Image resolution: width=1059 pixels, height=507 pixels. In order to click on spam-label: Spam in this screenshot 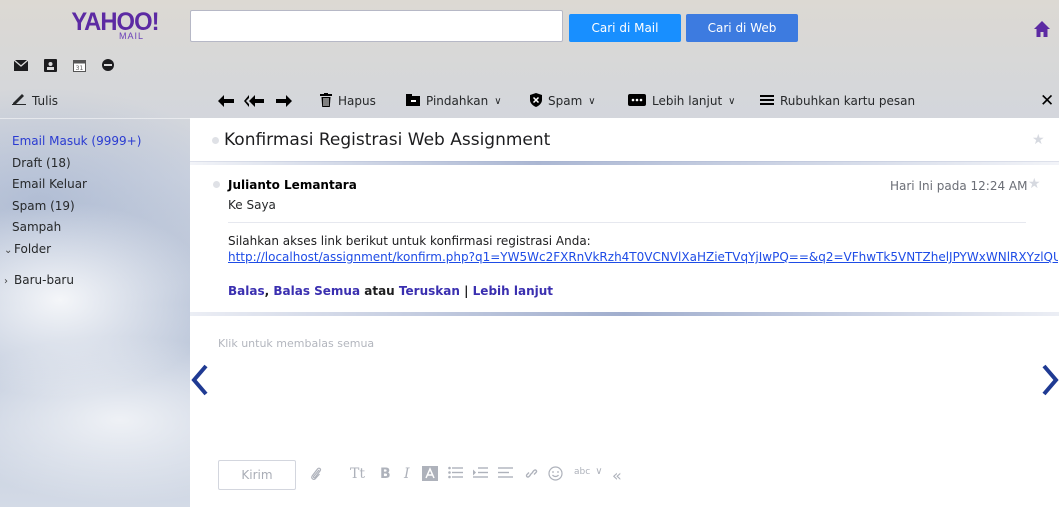, I will do `click(565, 101)`.